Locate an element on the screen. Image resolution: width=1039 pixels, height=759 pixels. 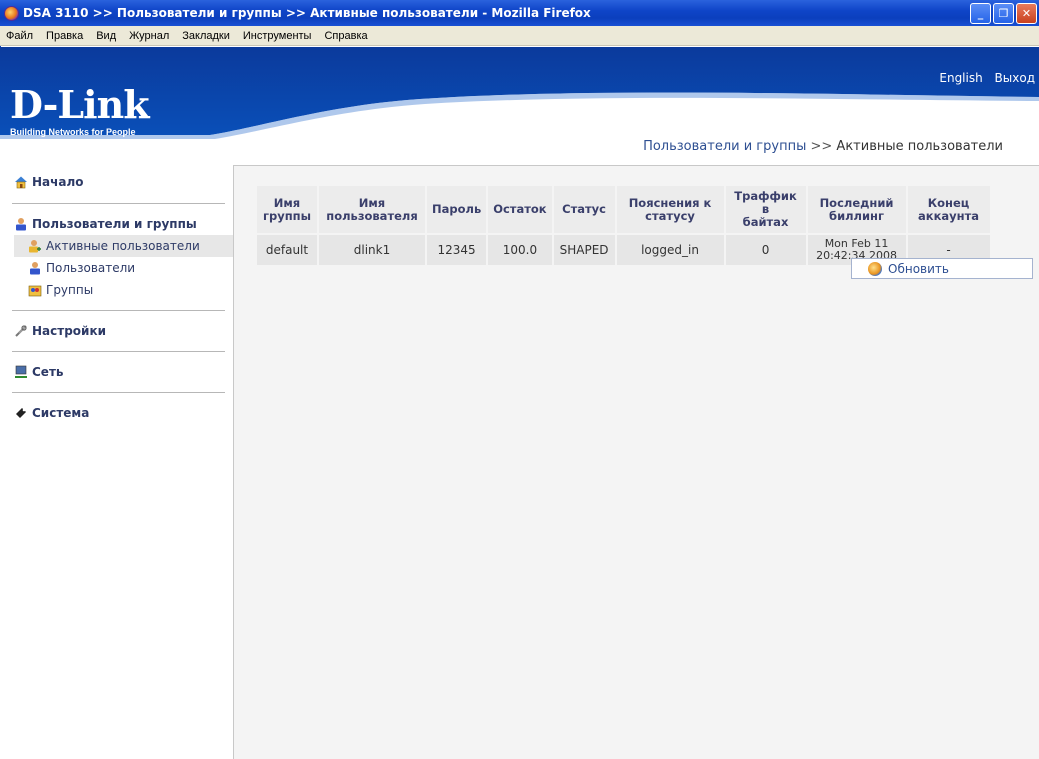
sidebar-item-users-groups: Пользователи и группы is located at coordinates (123, 224).